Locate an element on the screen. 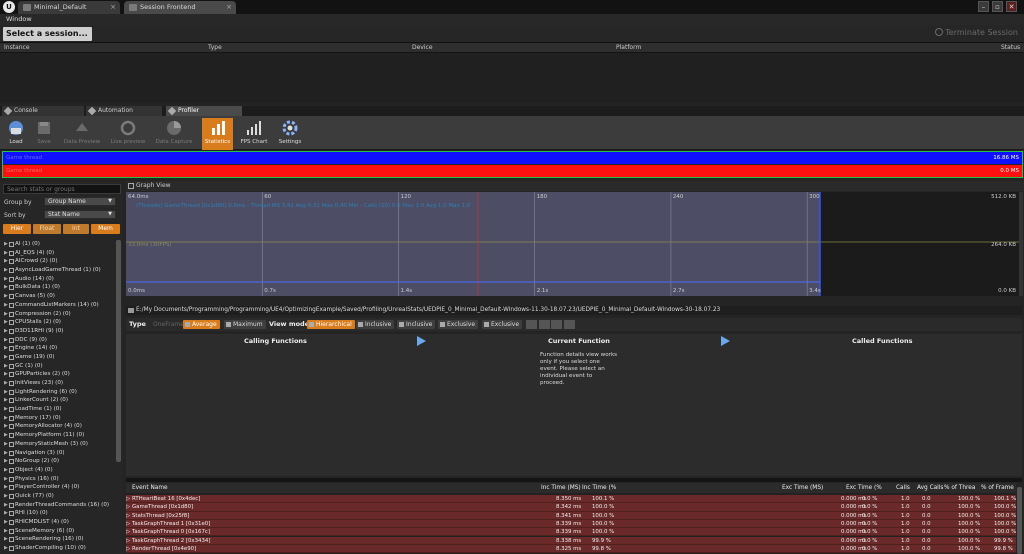 This screenshot has width=1024, height=554. stat-group-item: ▶ NoGroup (2) (0) is located at coordinates (59, 461).